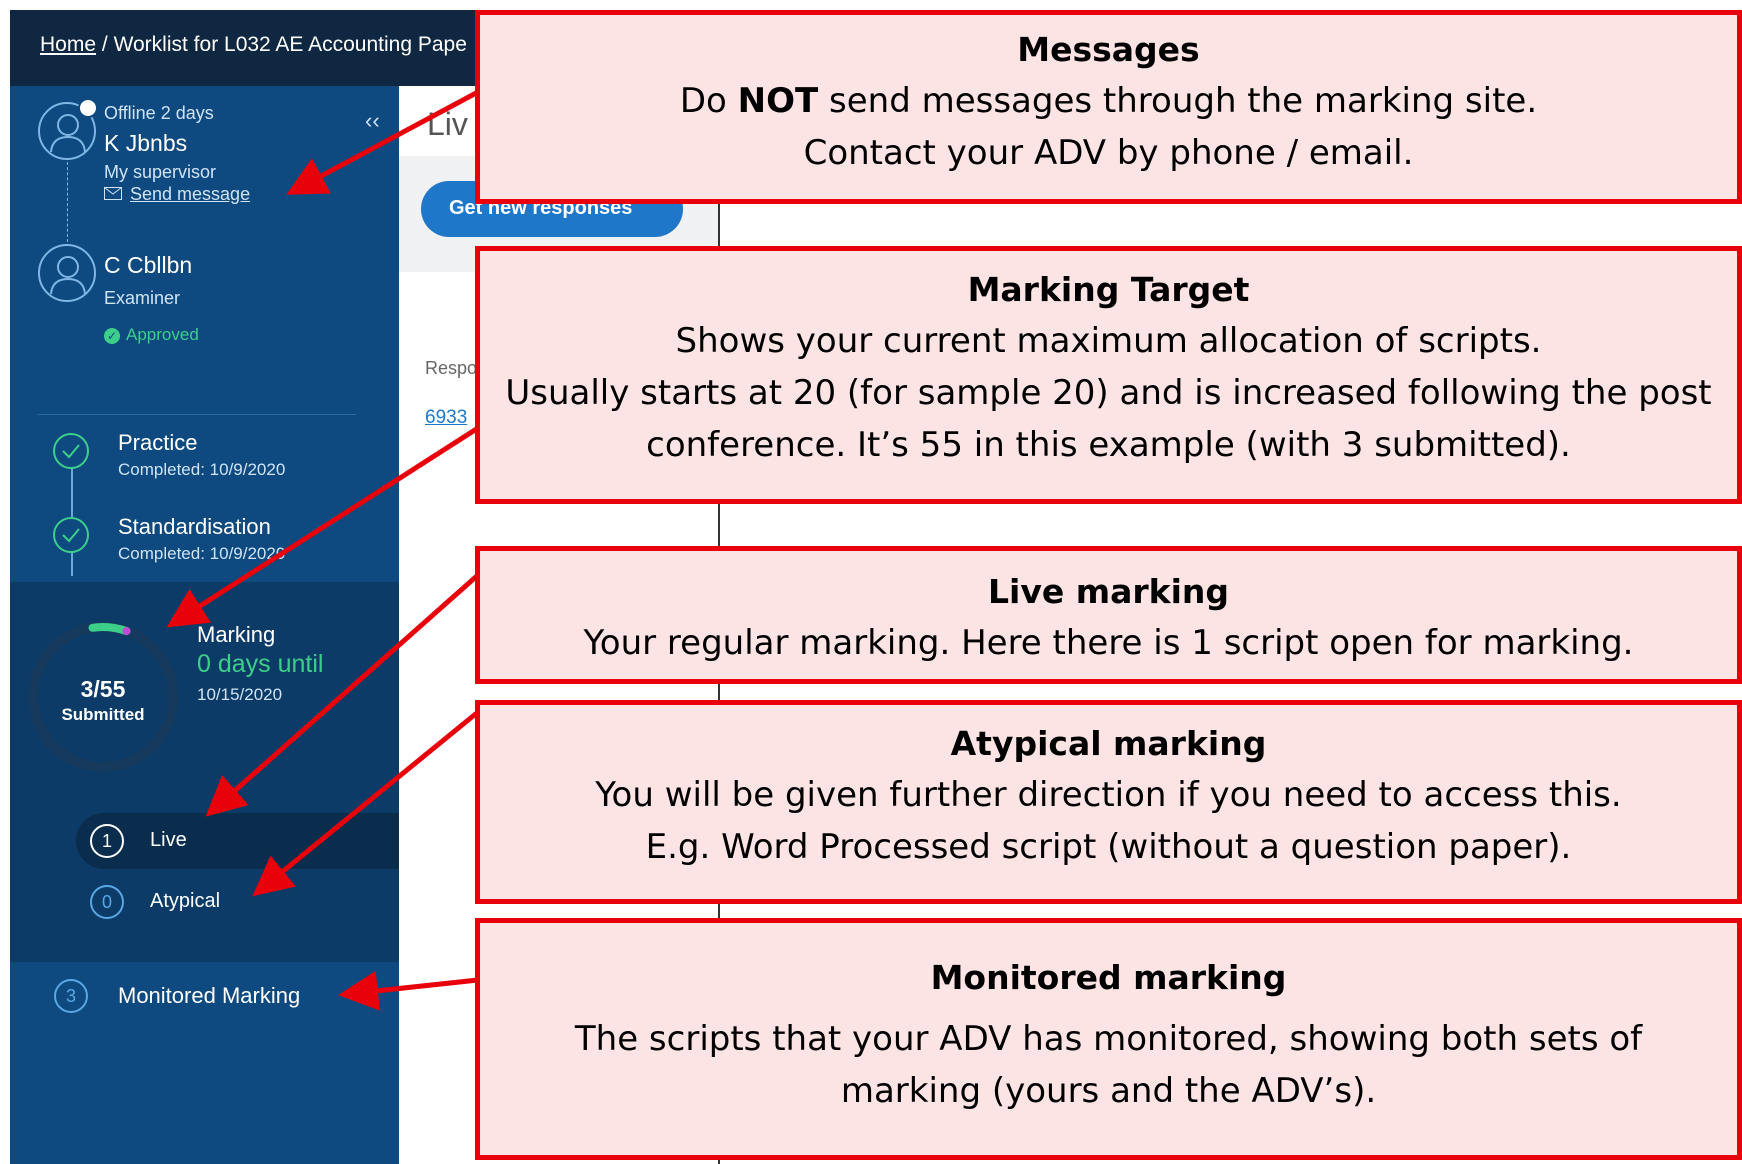 The width and height of the screenshot is (1742, 1164). Describe the element at coordinates (342, 695) in the screenshot. I see `arrow-live` at that location.